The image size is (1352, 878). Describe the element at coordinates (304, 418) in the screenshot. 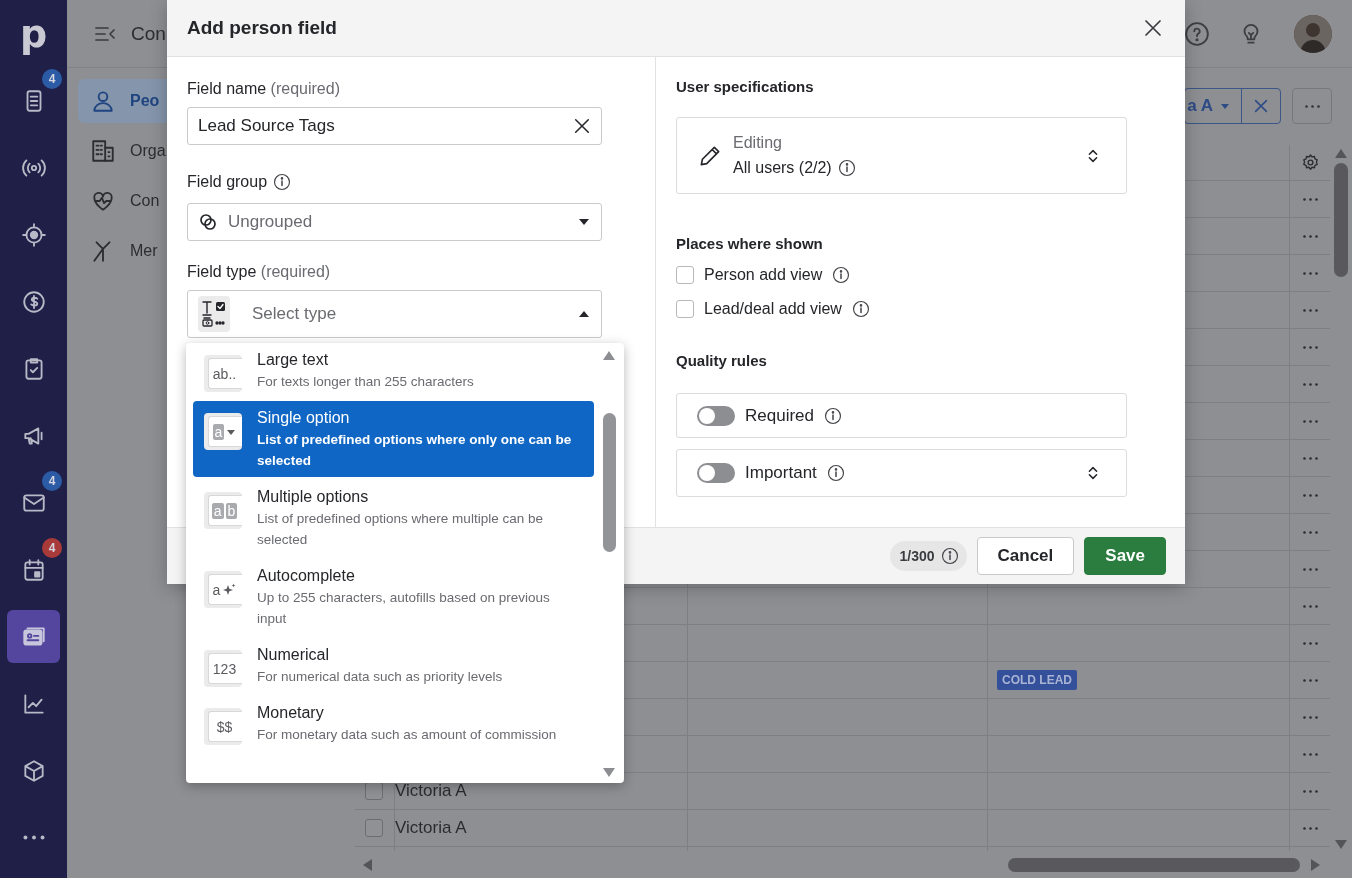

I see `option-title: Single option` at that location.